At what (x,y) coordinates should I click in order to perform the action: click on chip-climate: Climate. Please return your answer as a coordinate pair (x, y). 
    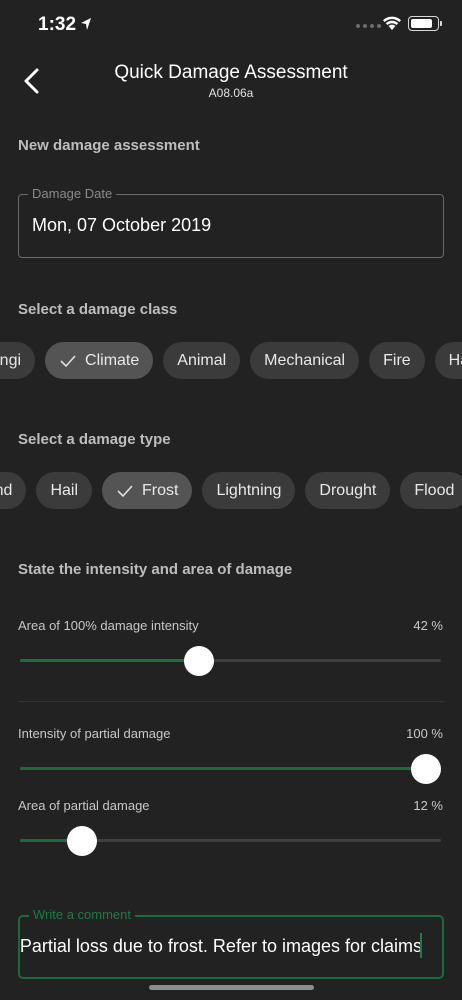
    Looking at the image, I should click on (99, 360).